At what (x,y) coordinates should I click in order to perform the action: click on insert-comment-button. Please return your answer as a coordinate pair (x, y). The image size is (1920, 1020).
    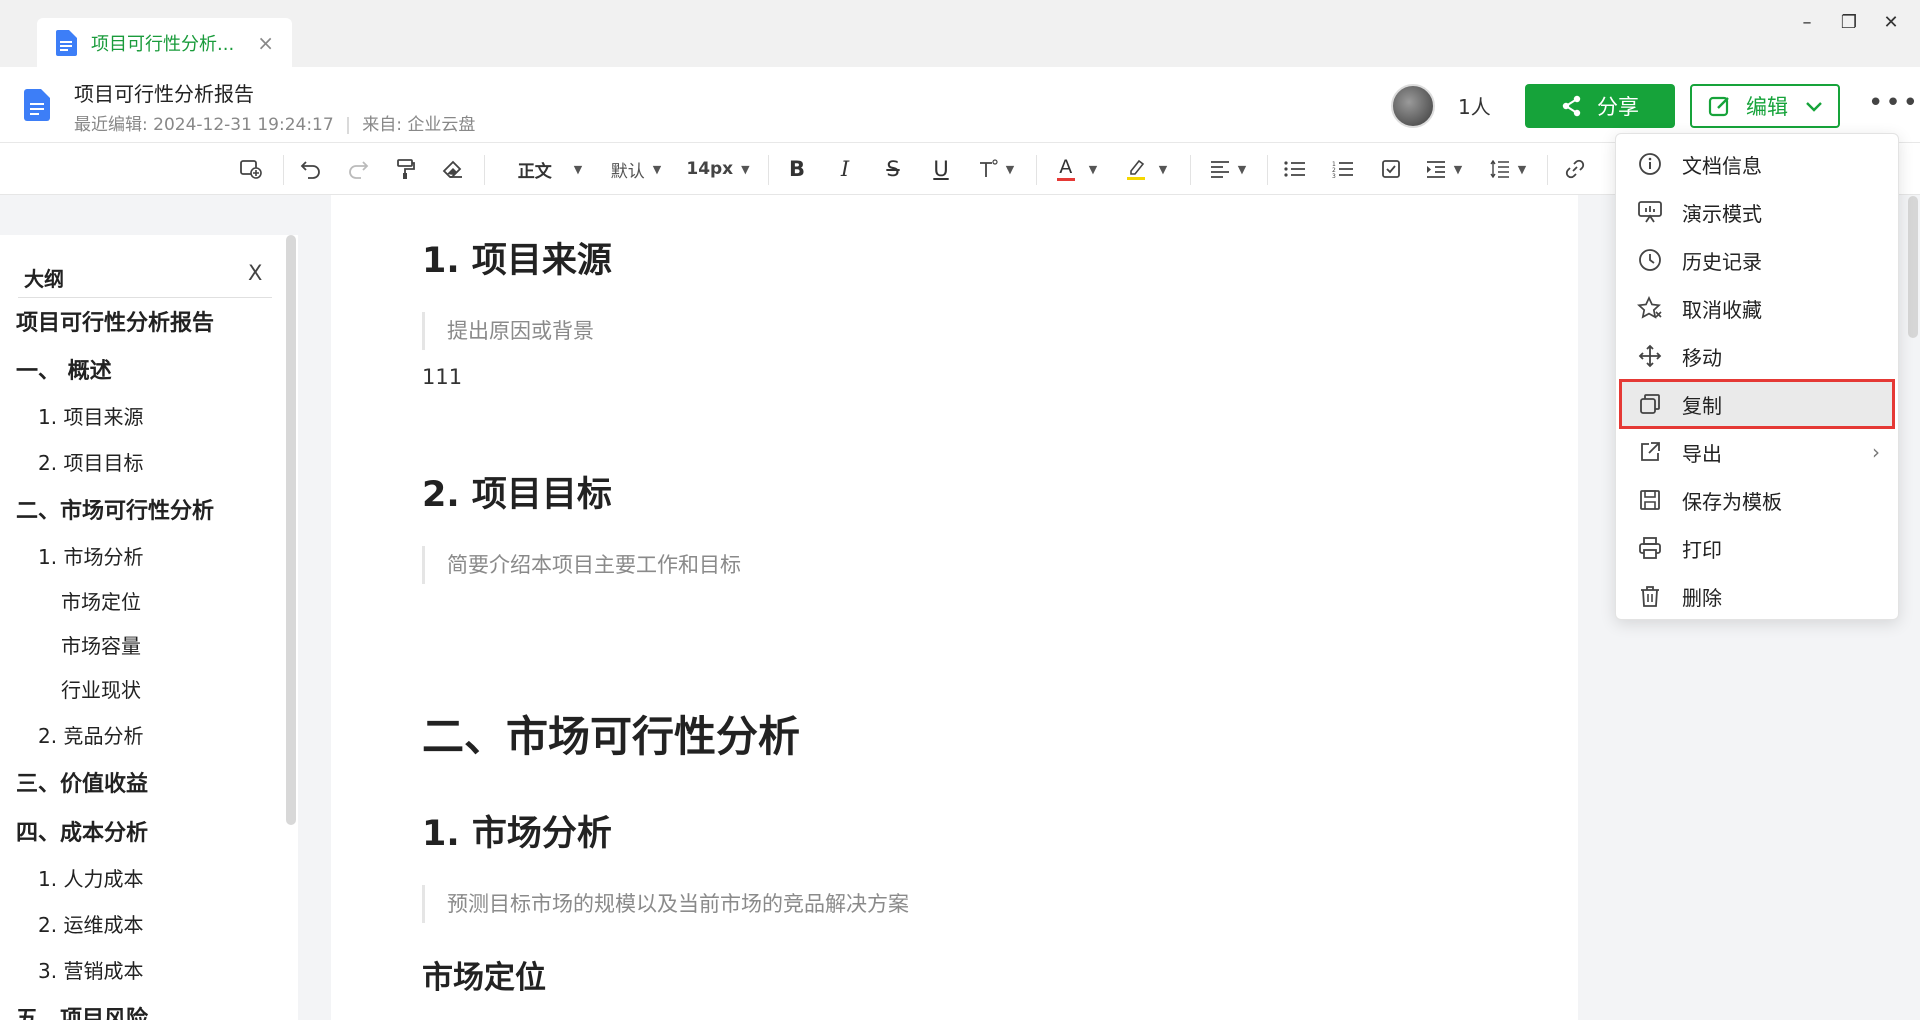
    Looking at the image, I should click on (251, 169).